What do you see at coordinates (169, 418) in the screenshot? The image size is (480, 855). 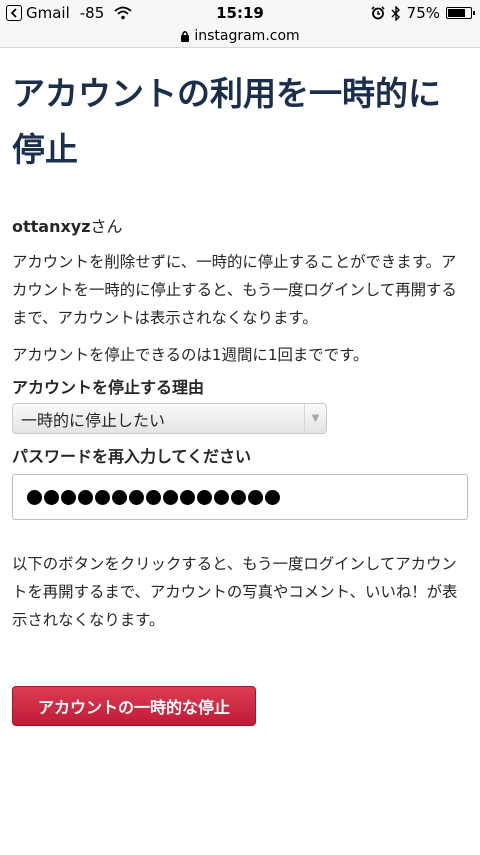 I see `reason-select: 一時的に停止したい ▼` at bounding box center [169, 418].